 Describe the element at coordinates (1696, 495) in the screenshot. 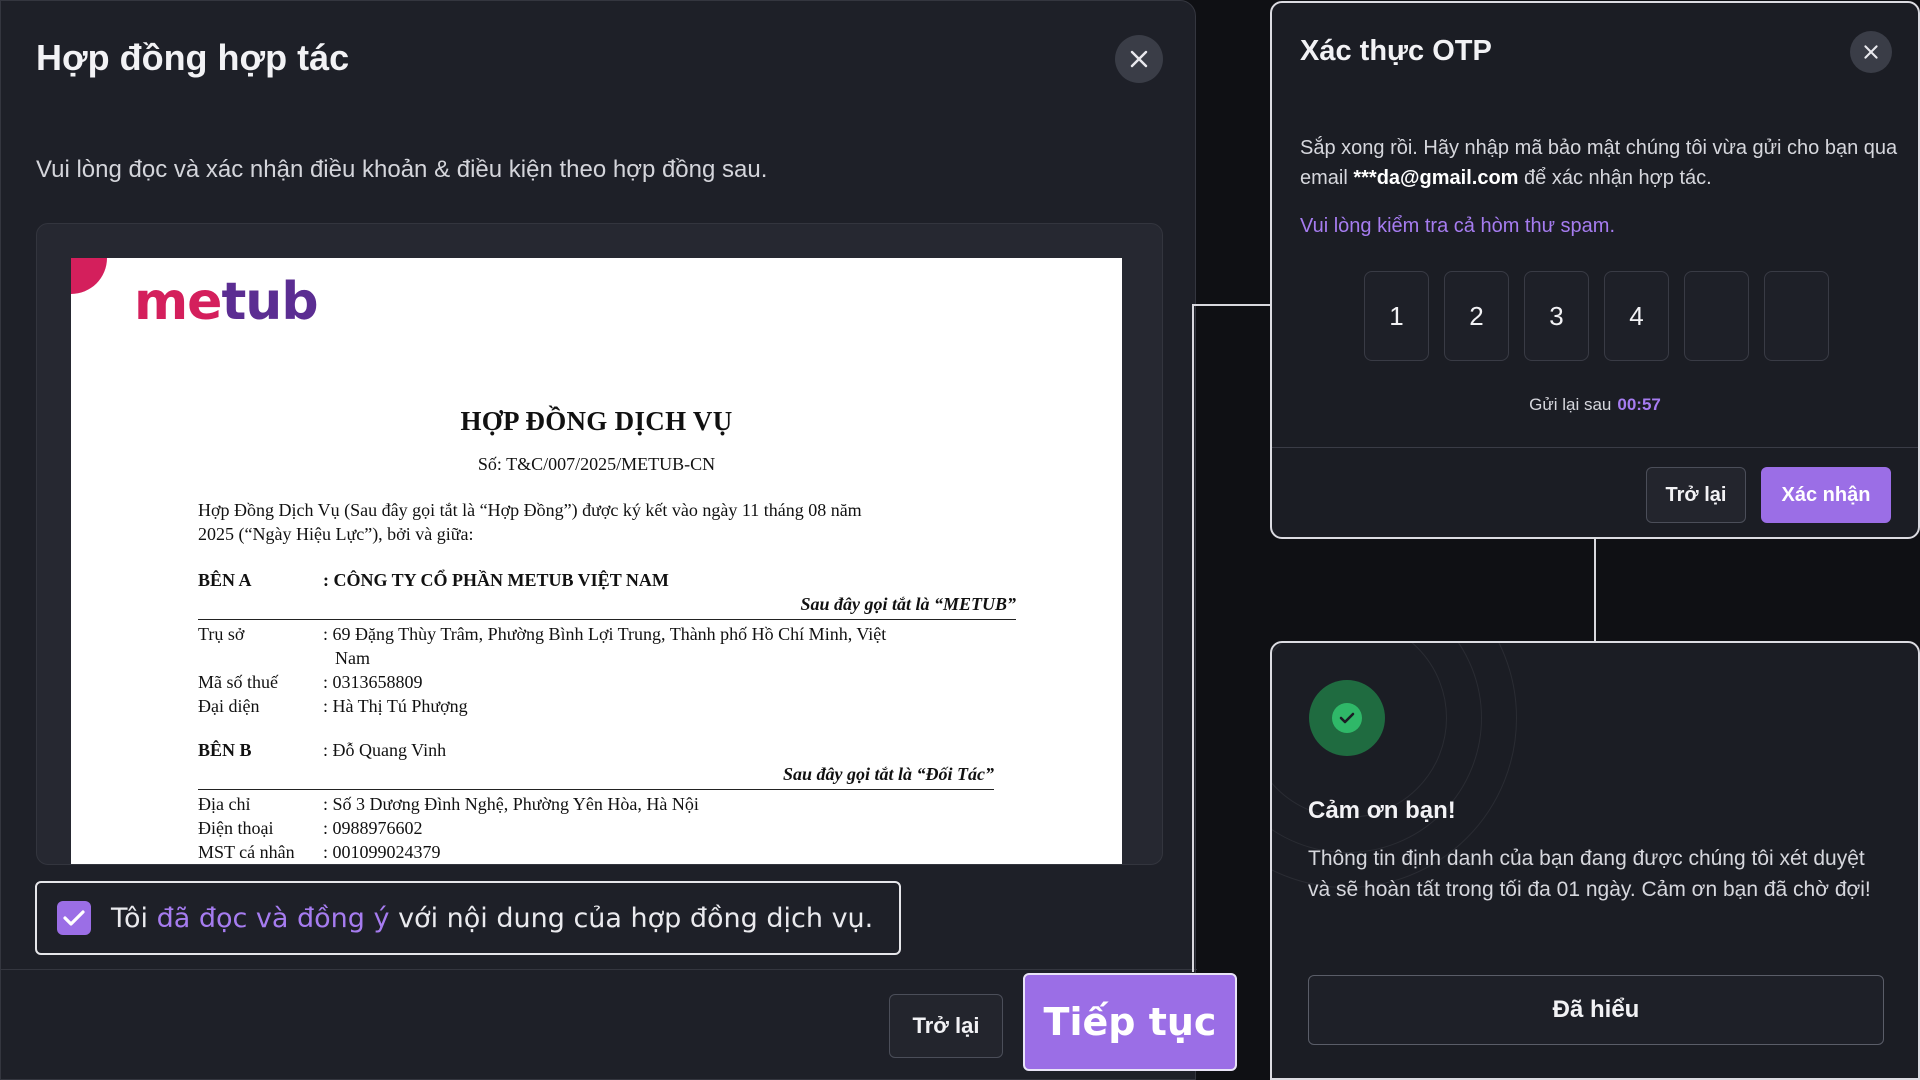

I see `otp-back-button: Trở lại` at that location.